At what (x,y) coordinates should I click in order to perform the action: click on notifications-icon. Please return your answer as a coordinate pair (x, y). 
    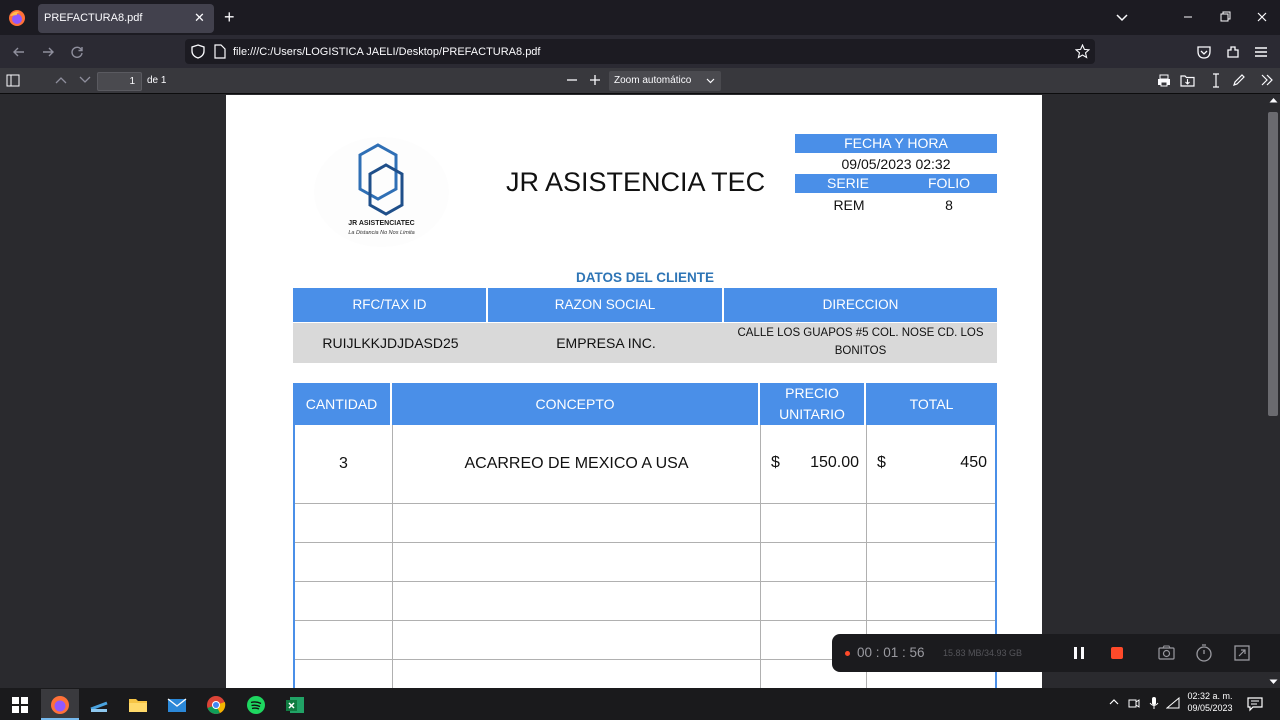
    Looking at the image, I should click on (1255, 704).